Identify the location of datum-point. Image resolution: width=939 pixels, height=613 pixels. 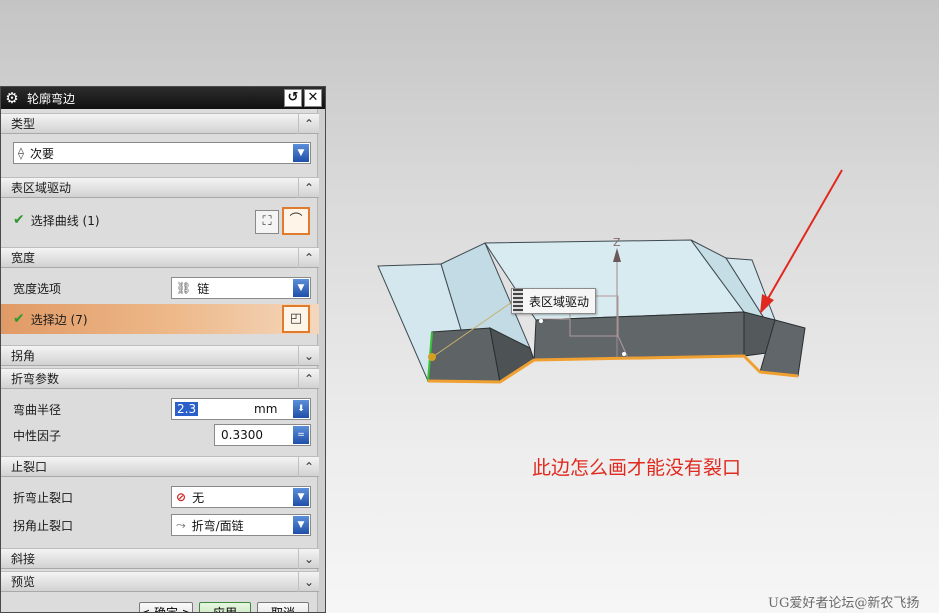
(432, 357).